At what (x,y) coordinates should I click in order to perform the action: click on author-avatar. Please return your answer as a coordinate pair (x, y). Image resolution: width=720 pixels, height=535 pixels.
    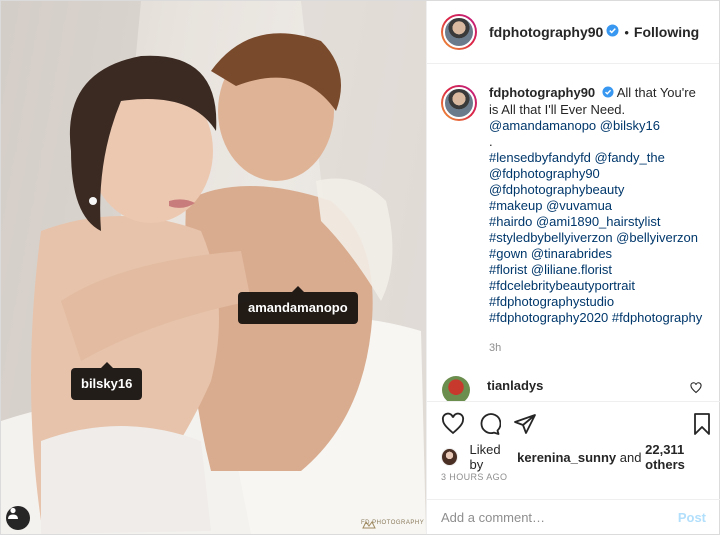
    Looking at the image, I should click on (459, 32).